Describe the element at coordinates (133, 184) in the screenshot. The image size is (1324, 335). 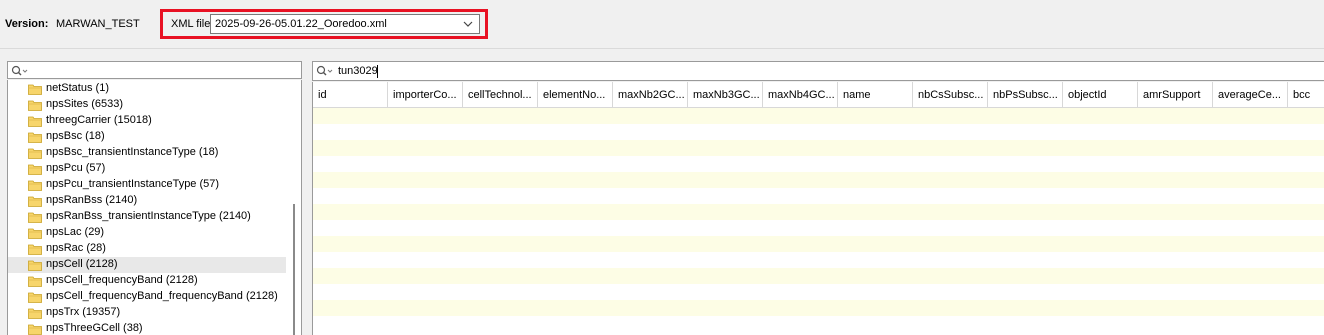
I see `tree-item-label: npsPcu_transientInstanceType (57)` at that location.